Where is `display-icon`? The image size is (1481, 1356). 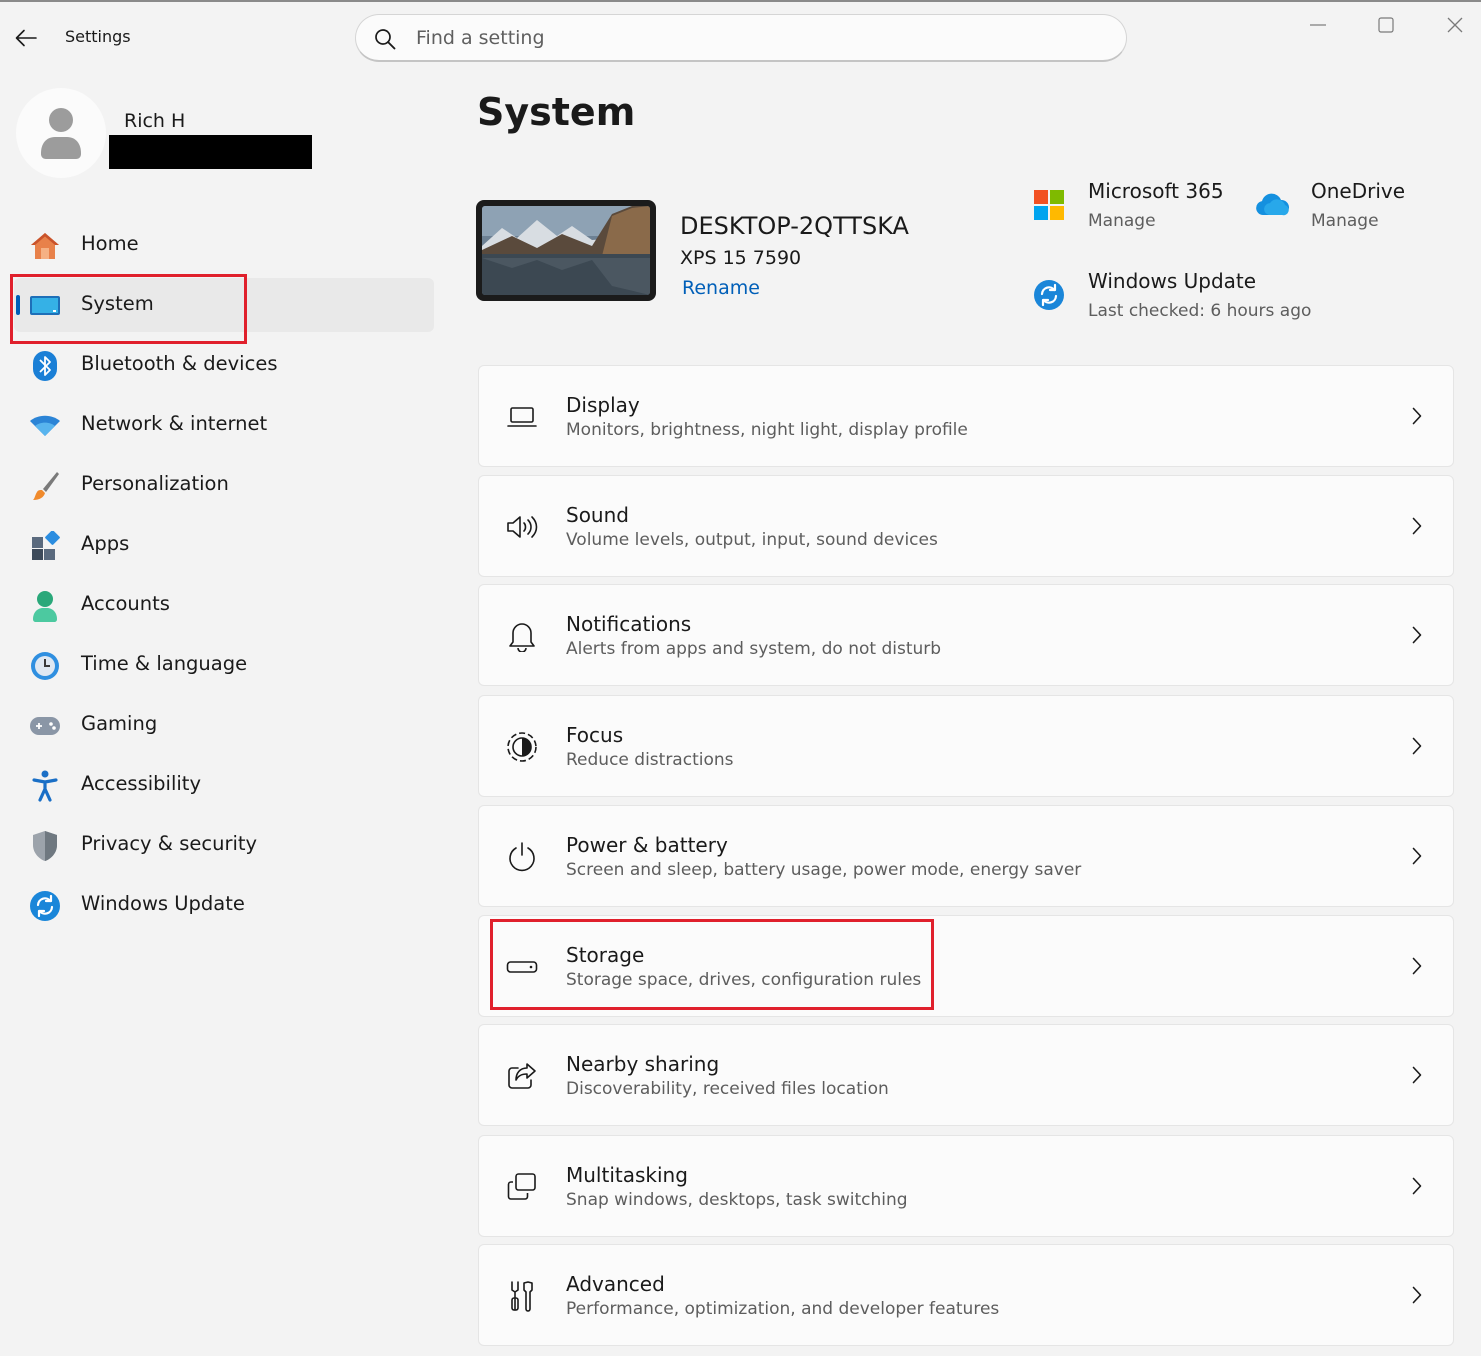 display-icon is located at coordinates (522, 417).